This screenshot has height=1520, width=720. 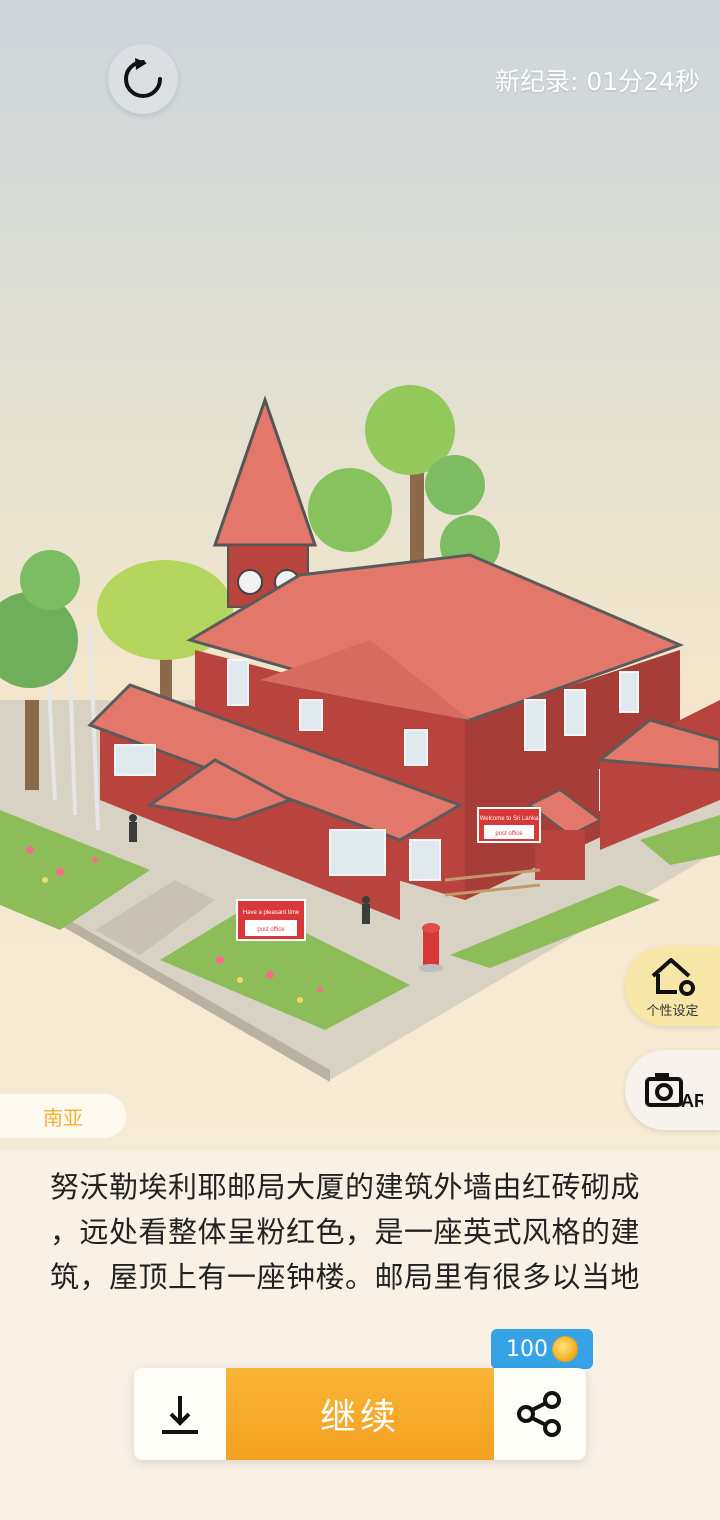 I want to click on camera-icon: AR, so click(x=673, y=1092).